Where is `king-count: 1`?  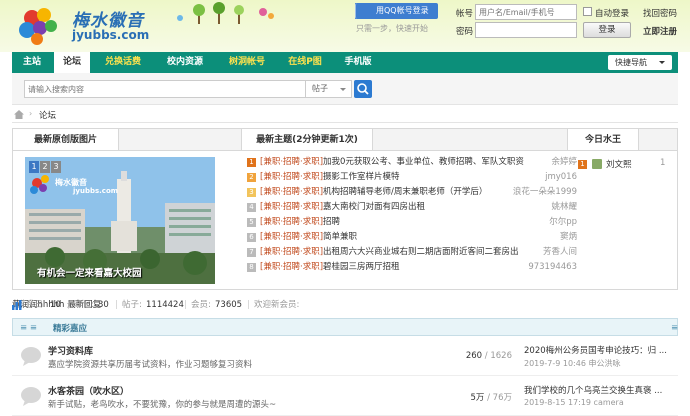
king-count: 1 is located at coordinates (663, 163).